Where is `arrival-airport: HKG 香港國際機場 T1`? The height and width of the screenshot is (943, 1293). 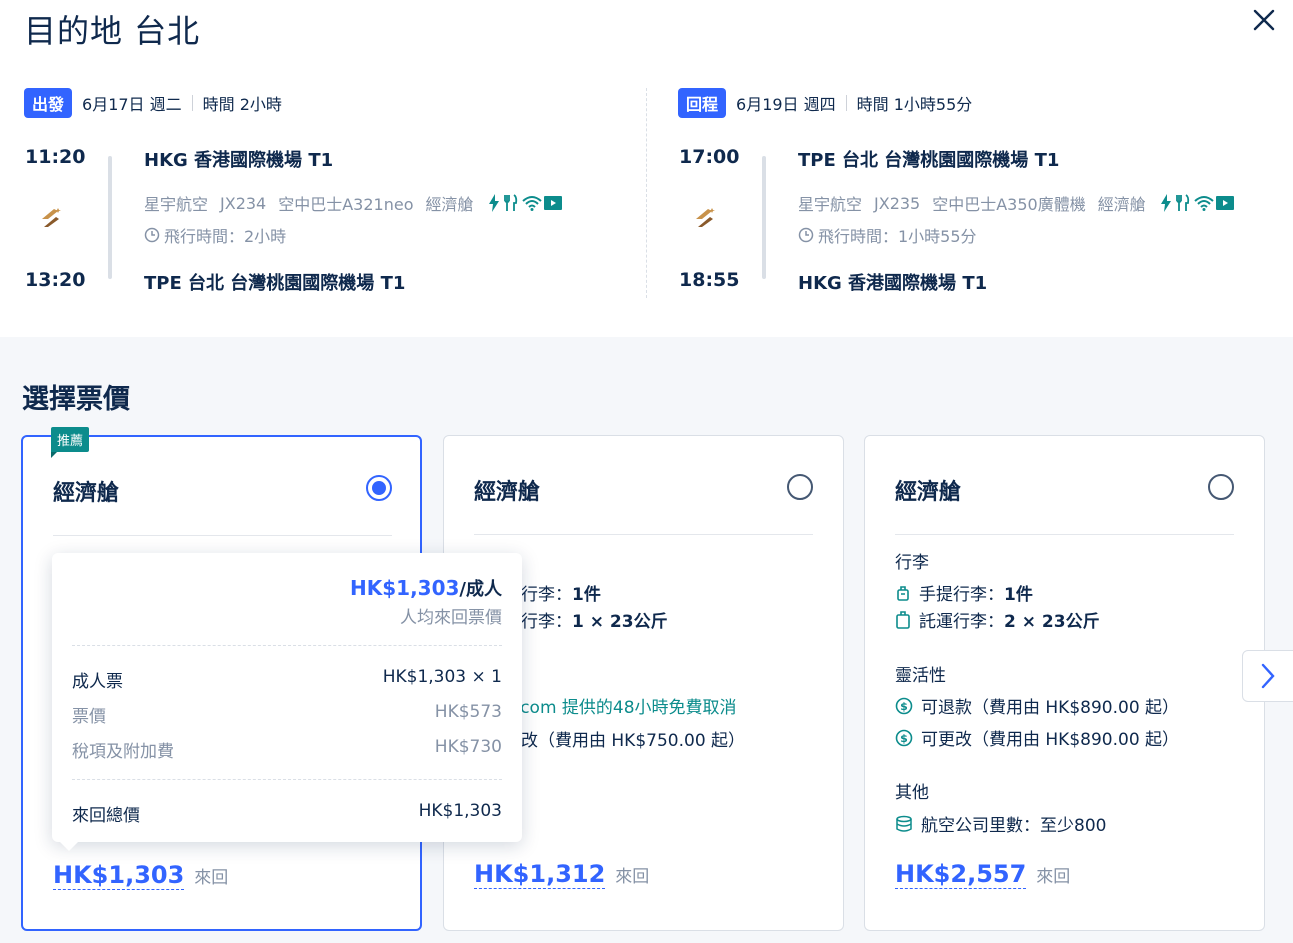 arrival-airport: HKG 香港國際機場 T1 is located at coordinates (893, 283).